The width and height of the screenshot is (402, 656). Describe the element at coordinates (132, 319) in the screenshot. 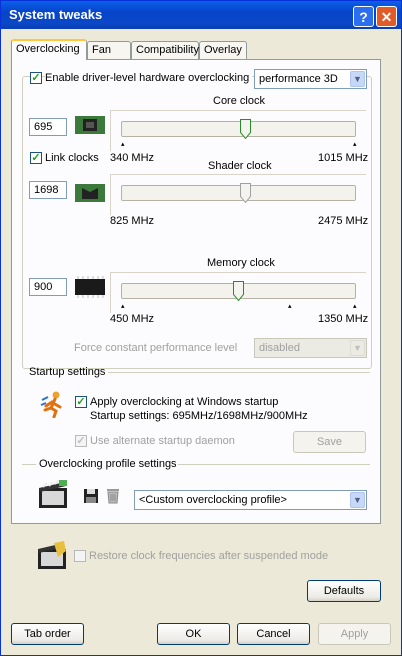

I see `memory-clock-min: 450 MHz` at that location.